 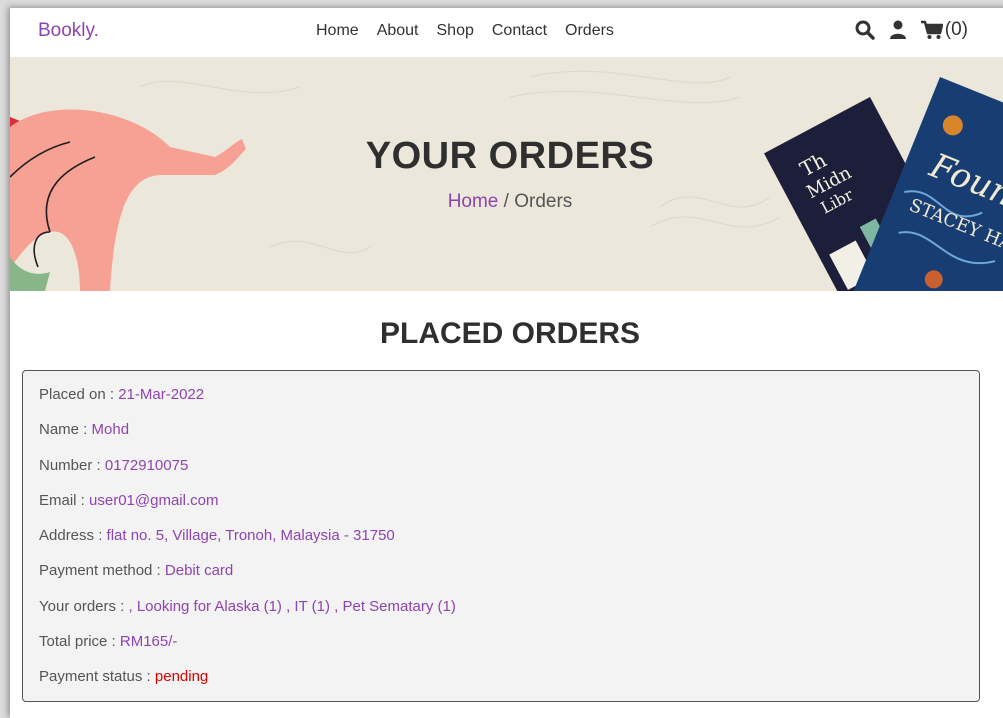 I want to click on field-value: RM165/-, so click(x=148, y=642).